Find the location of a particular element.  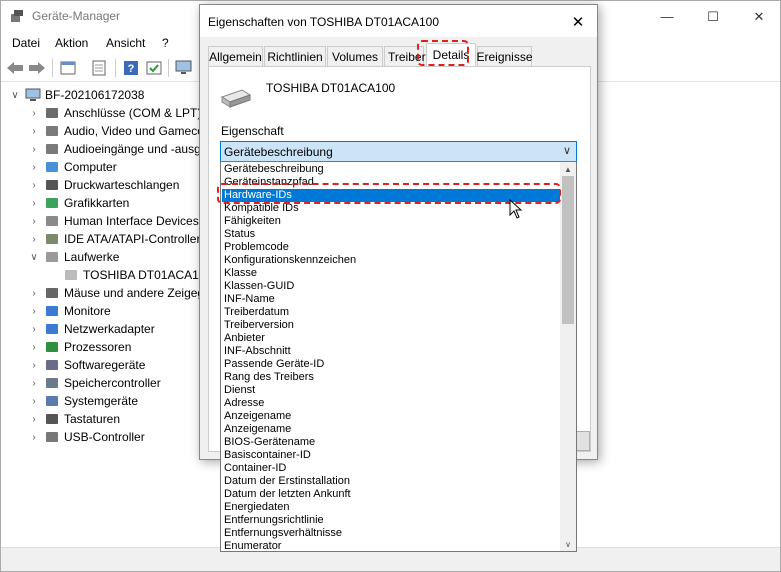

tree-item: › Computer is located at coordinates (72, 167).